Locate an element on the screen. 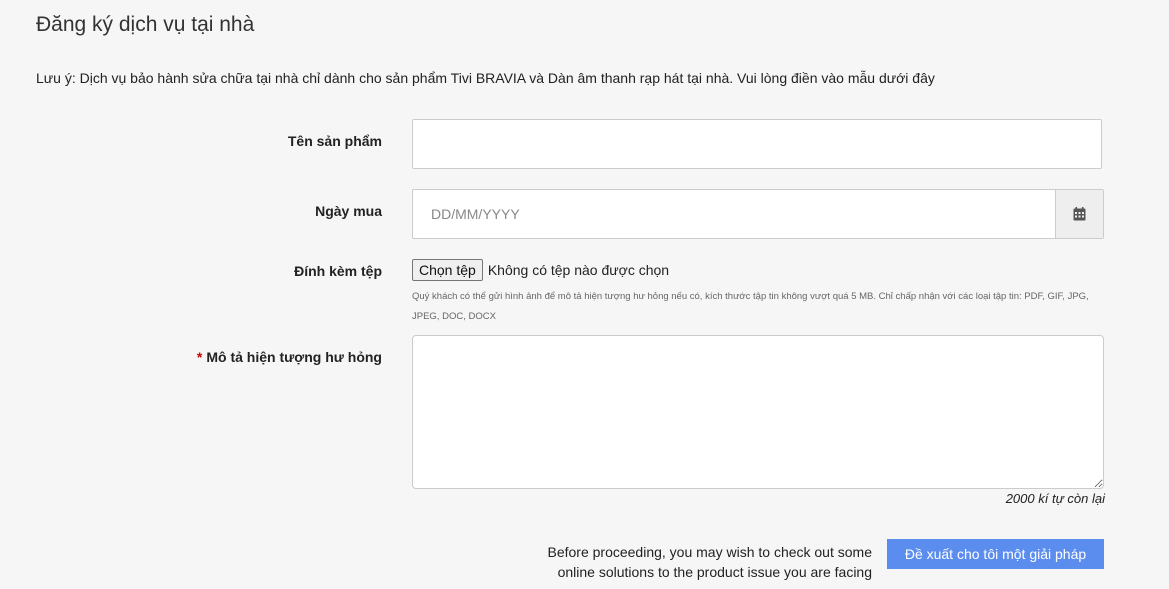 The width and height of the screenshot is (1169, 589). page-title: Đăng ký dịch vụ tại nhà is located at coordinates (145, 24).